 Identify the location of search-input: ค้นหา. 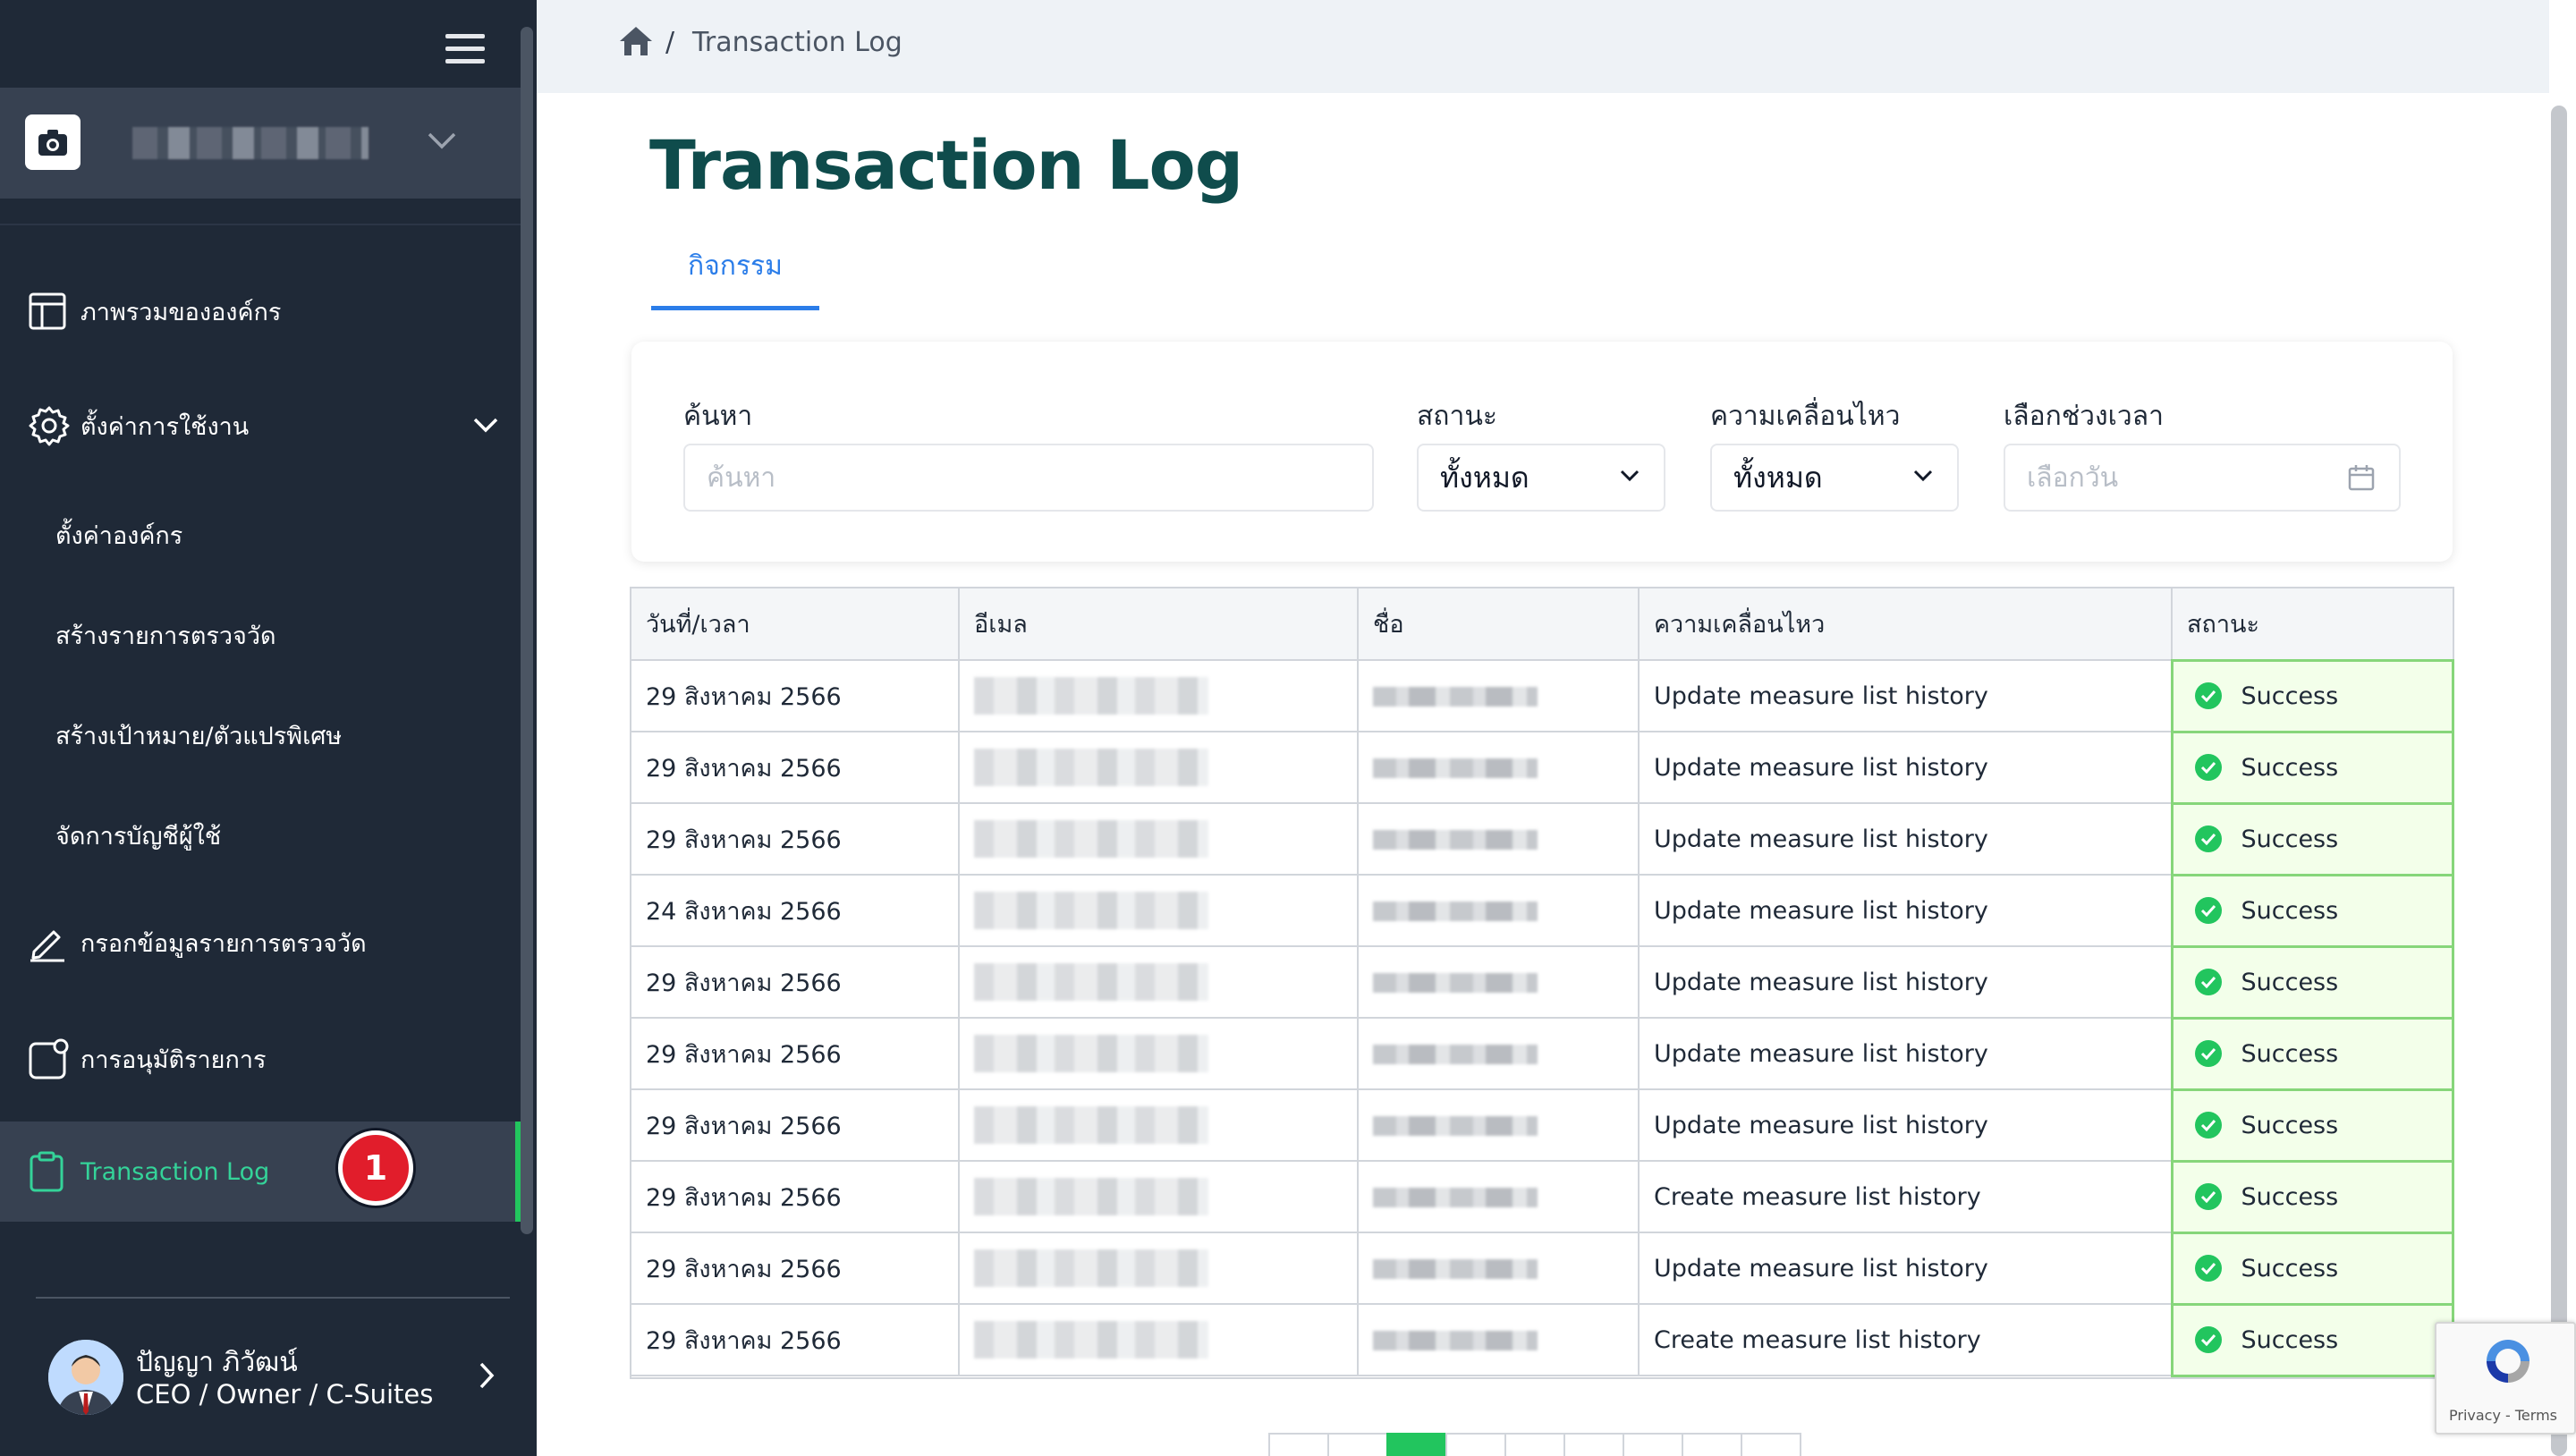
(1028, 478).